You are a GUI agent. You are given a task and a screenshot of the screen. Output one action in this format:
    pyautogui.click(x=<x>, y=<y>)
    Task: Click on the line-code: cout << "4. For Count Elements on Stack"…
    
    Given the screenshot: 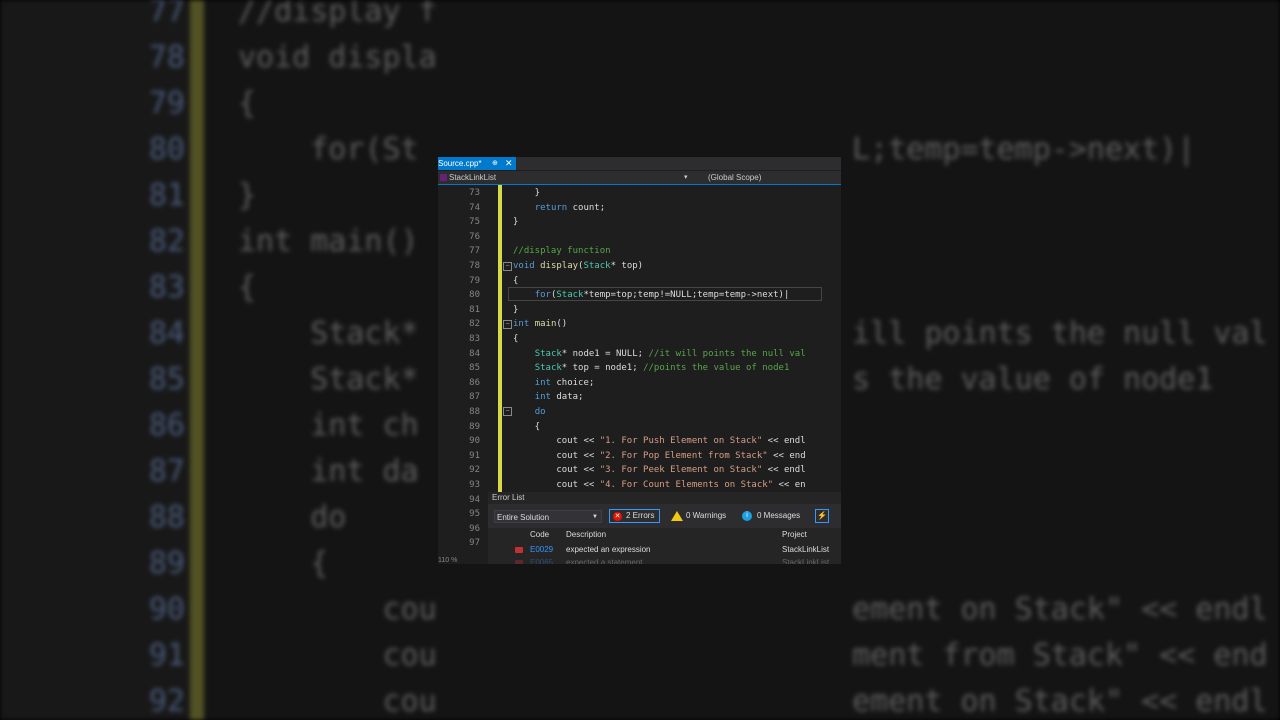 What is the action you would take?
    pyautogui.click(x=659, y=485)
    